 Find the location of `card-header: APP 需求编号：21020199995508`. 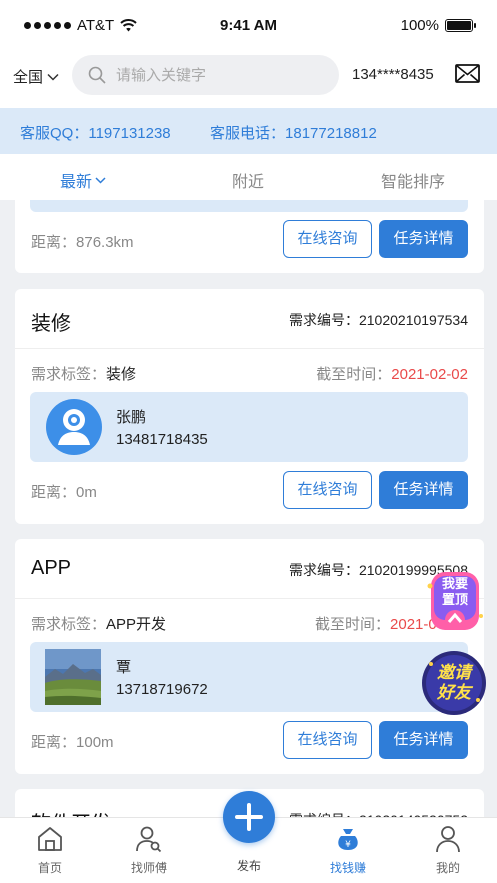

card-header: APP 需求编号：21020199995508 is located at coordinates (249, 569).